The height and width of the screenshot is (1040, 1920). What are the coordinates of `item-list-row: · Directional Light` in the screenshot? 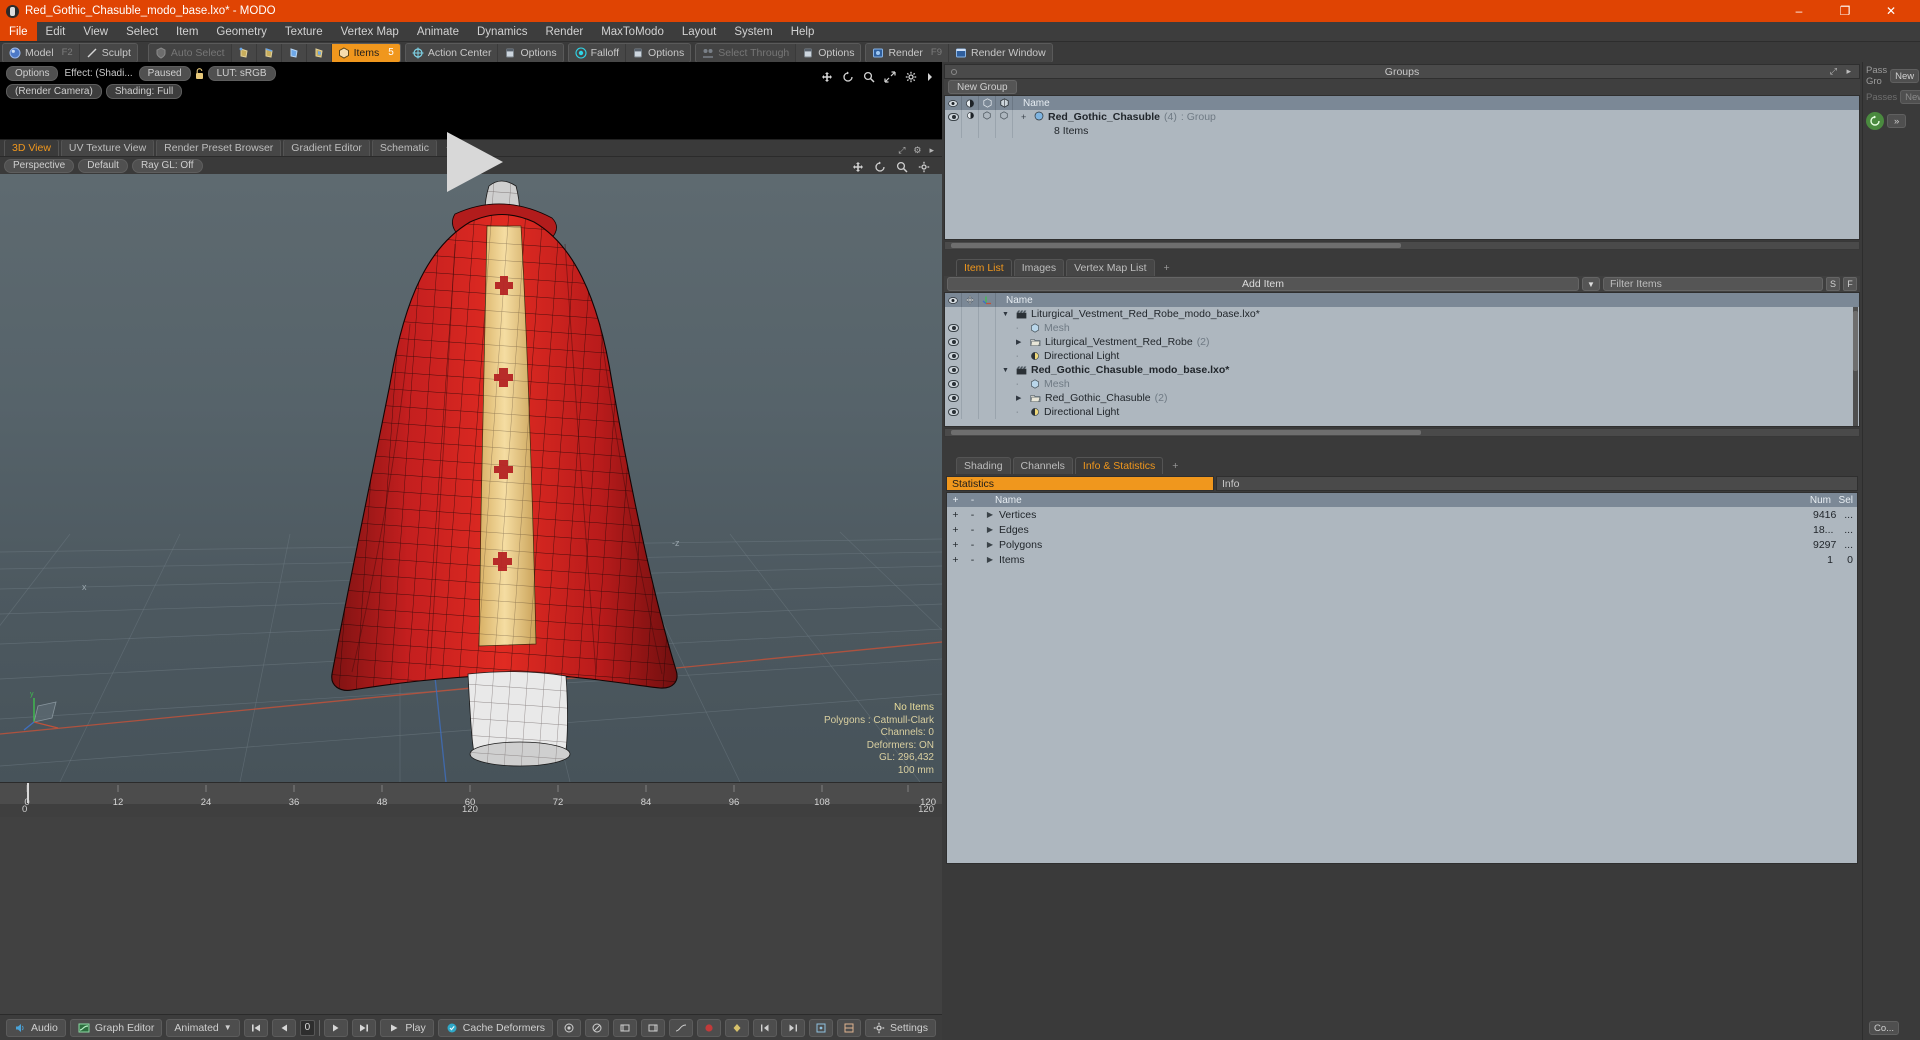 It's located at (1402, 412).